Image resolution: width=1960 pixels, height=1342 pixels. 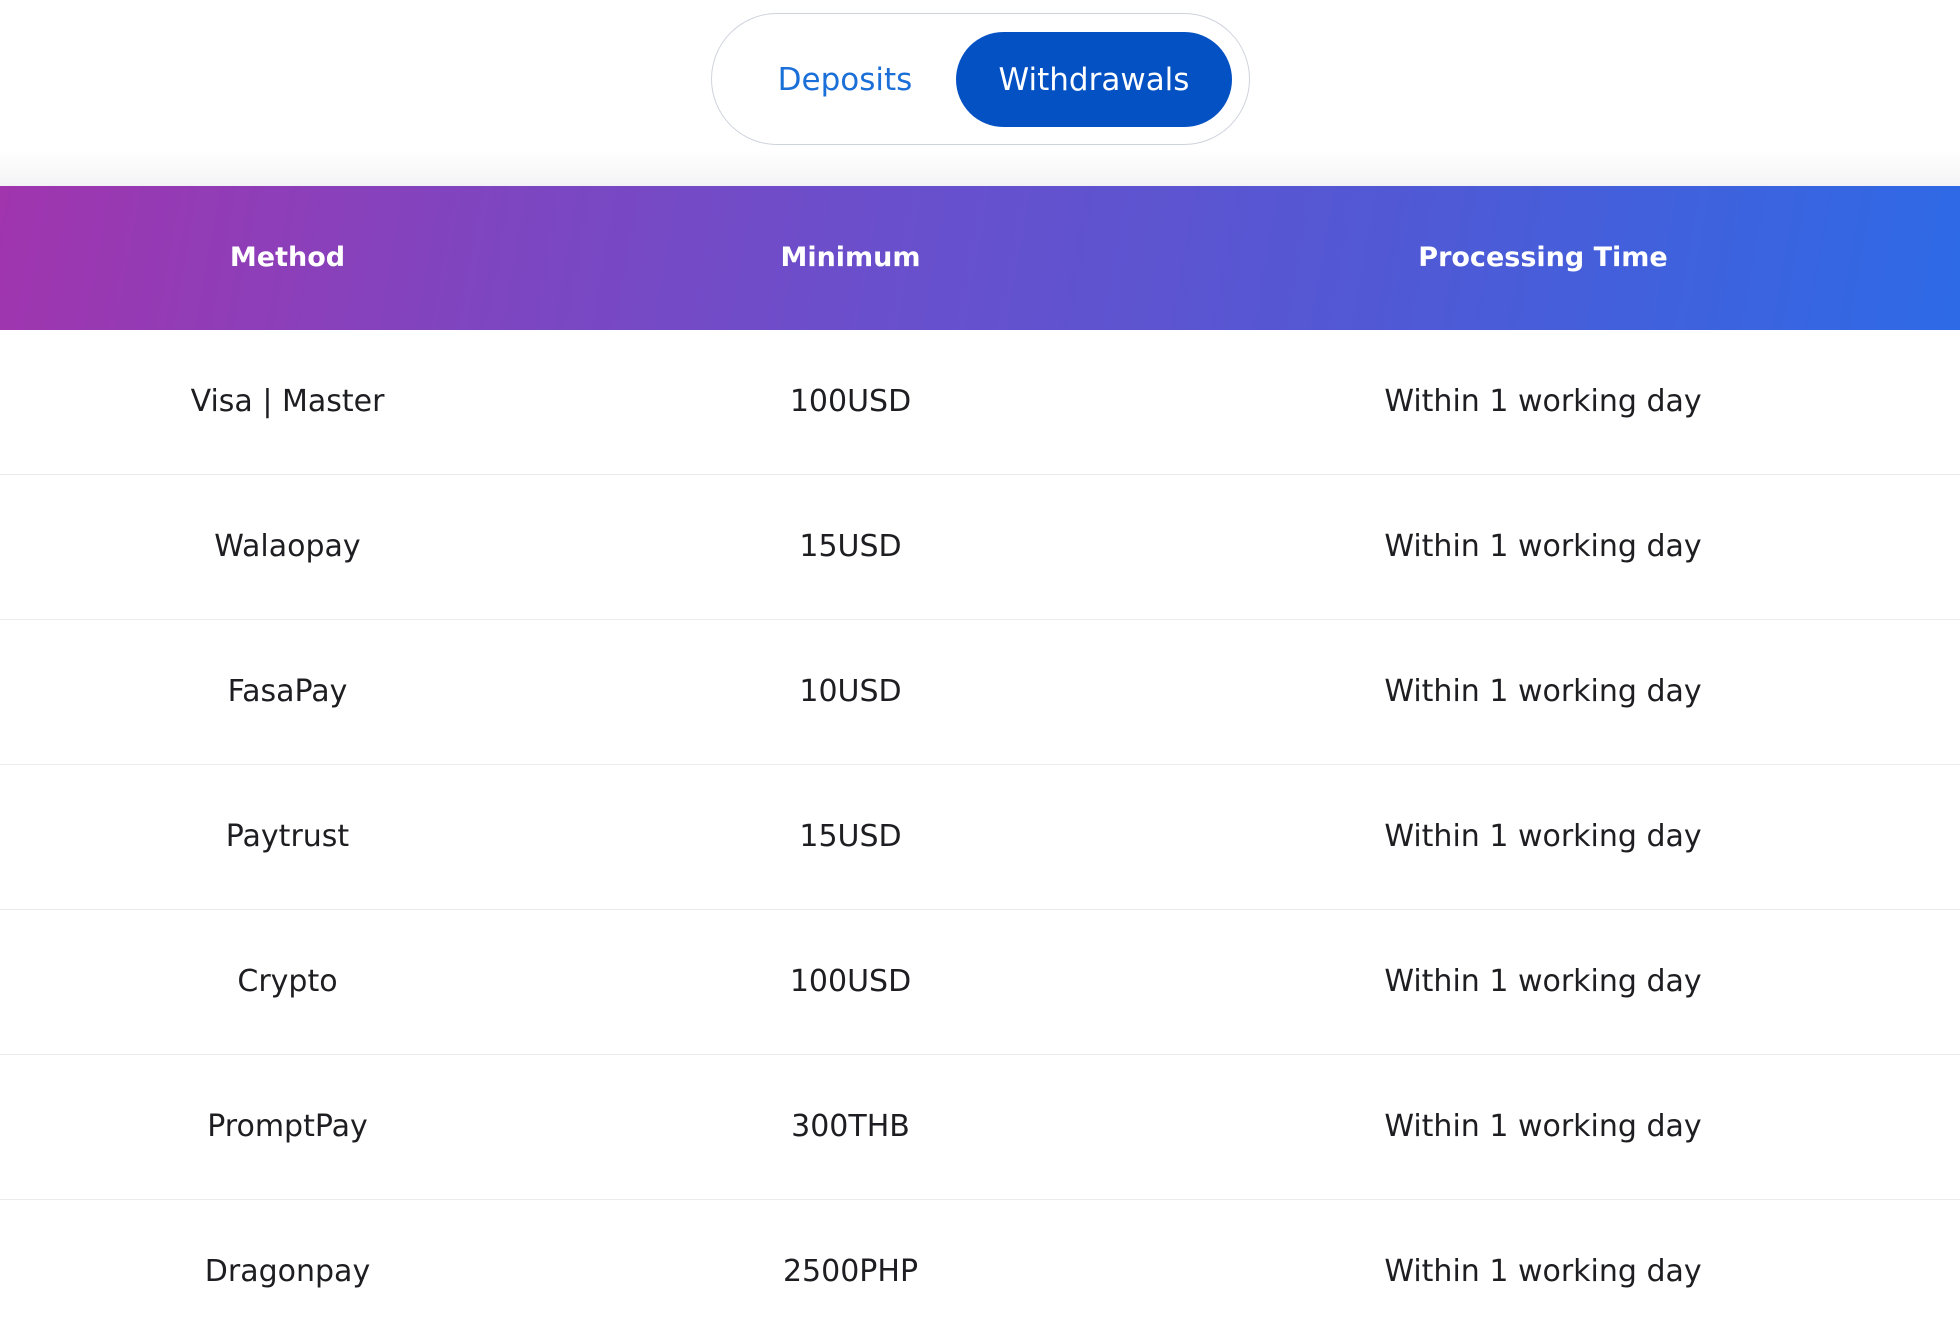 I want to click on table-header: Method Minimum Processing Time, so click(x=980, y=258).